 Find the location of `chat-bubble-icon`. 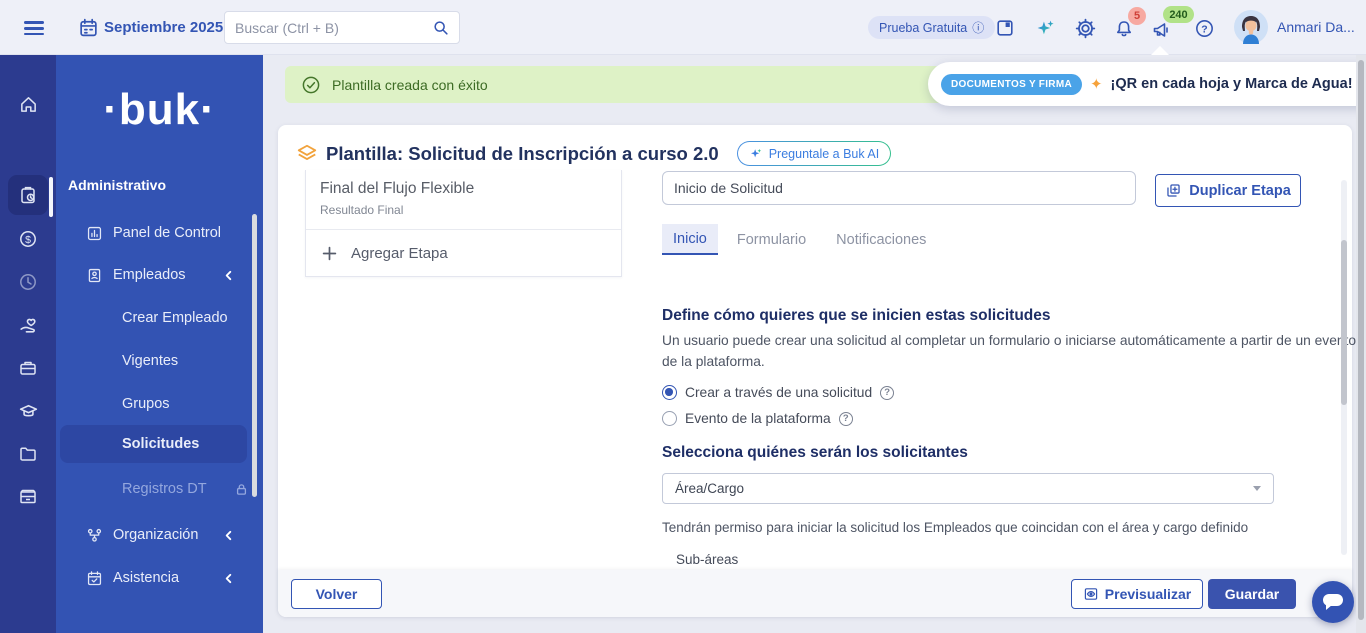

chat-bubble-icon is located at coordinates (1333, 602).